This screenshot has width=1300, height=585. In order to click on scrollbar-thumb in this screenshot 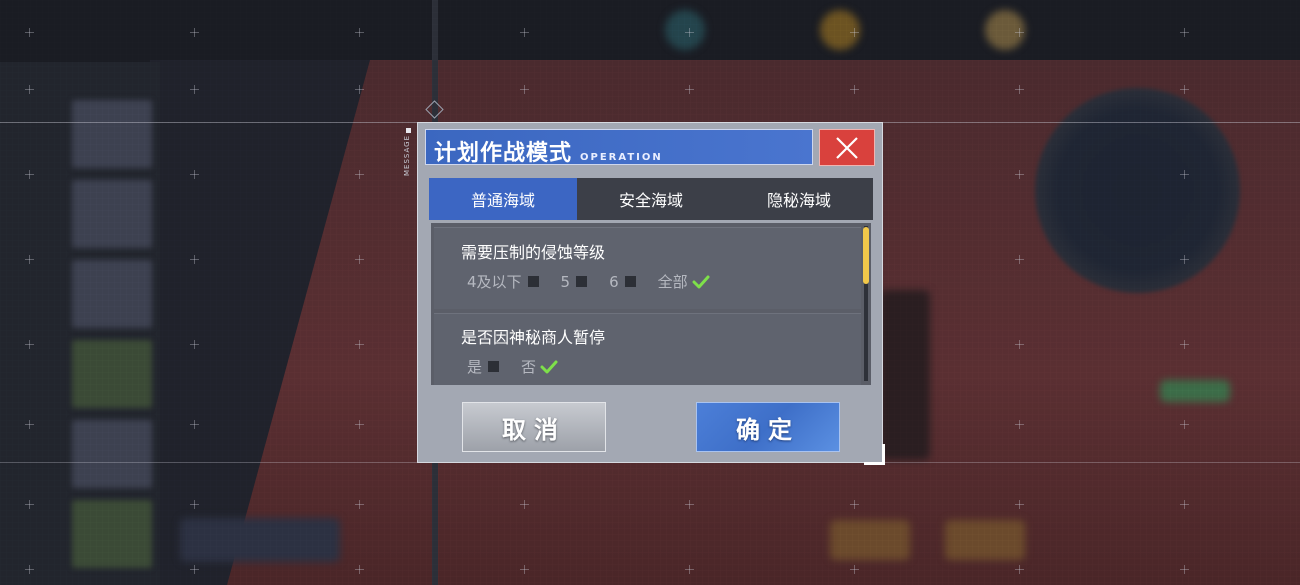, I will do `click(866, 255)`.